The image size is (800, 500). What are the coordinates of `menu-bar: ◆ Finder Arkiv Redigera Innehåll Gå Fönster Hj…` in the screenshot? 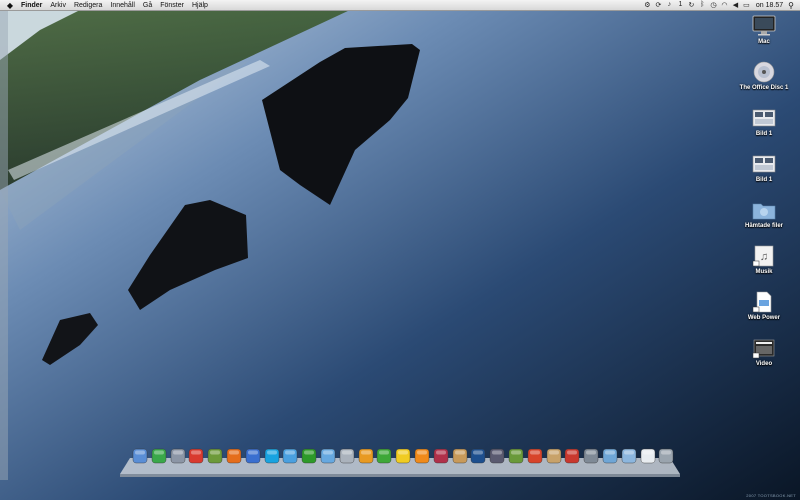 It's located at (400, 5).